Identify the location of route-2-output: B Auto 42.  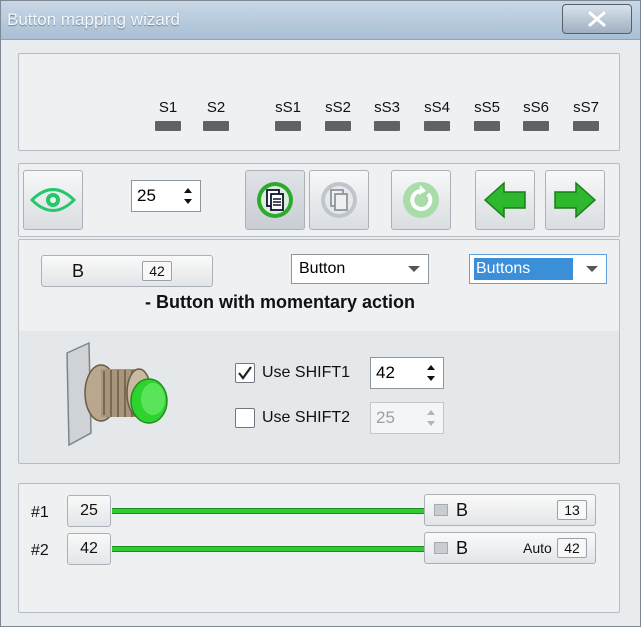
(510, 548).